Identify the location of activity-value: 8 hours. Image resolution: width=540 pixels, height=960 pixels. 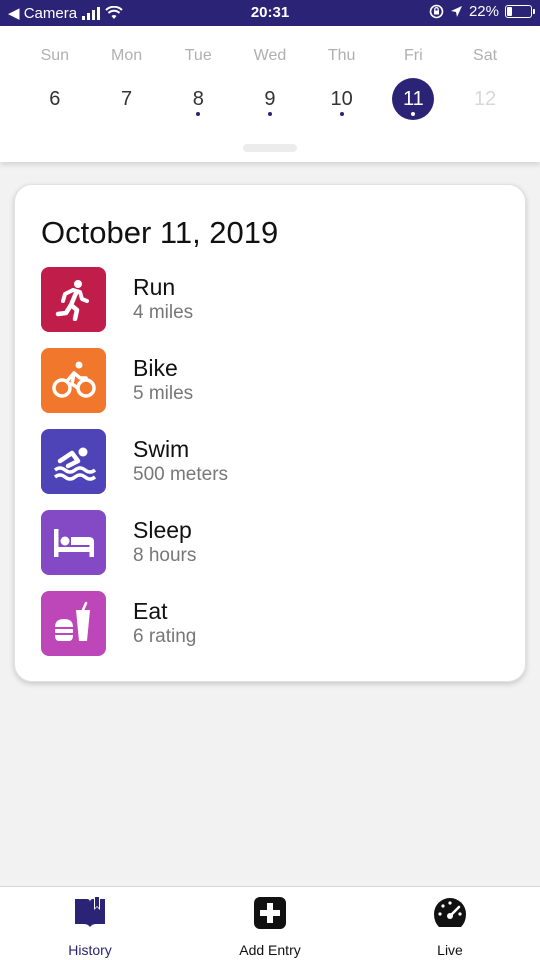
(165, 555).